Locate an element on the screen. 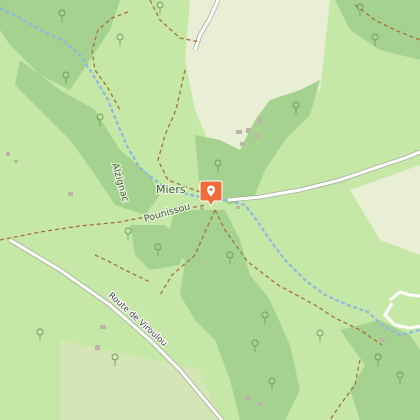 This screenshot has height=420, width=420. location-marker is located at coordinates (211, 193).